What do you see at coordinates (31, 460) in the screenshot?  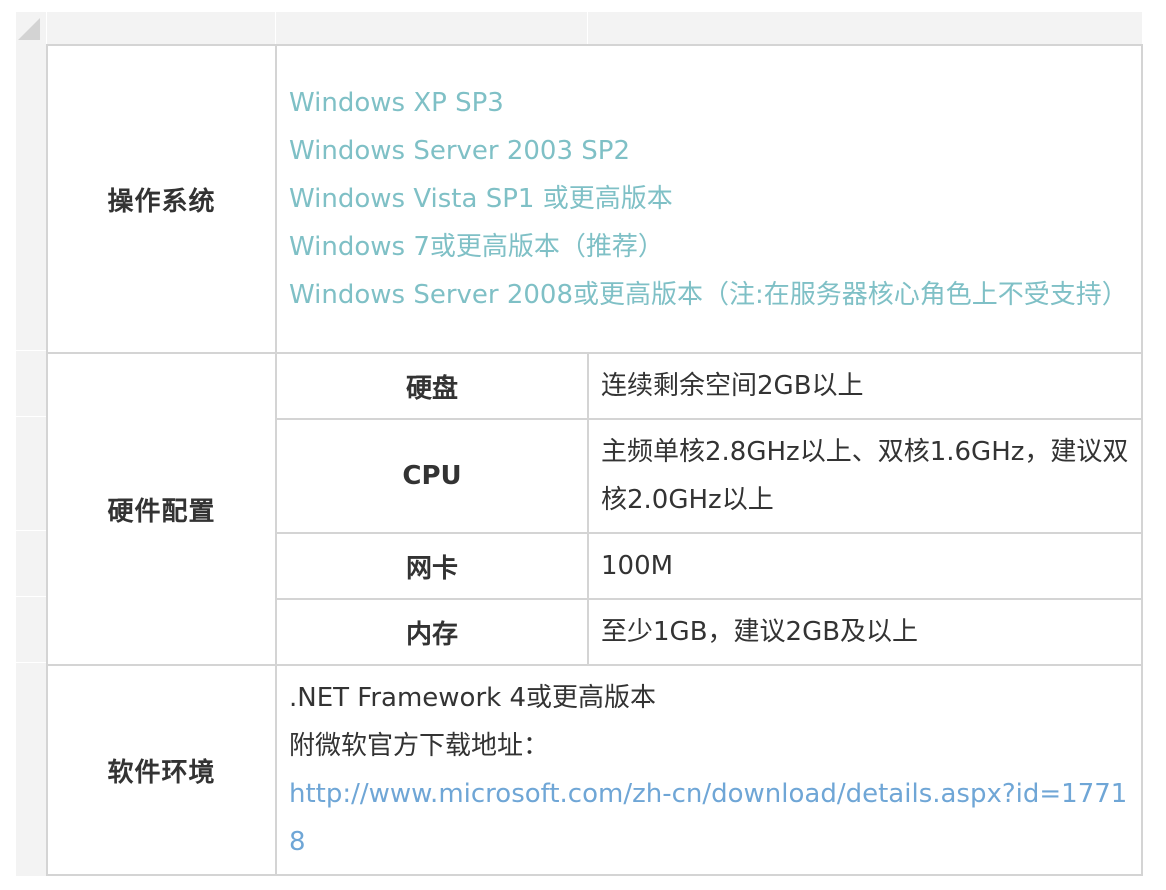 I see `row-header-strip` at bounding box center [31, 460].